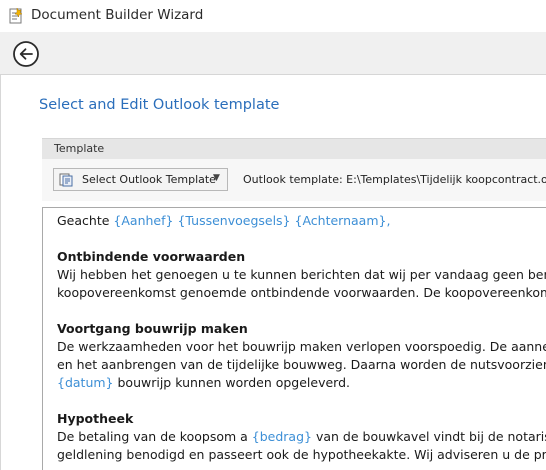  What do you see at coordinates (154, 436) in the screenshot?
I see `paragraph-text: De betaling van de koopsom a` at bounding box center [154, 436].